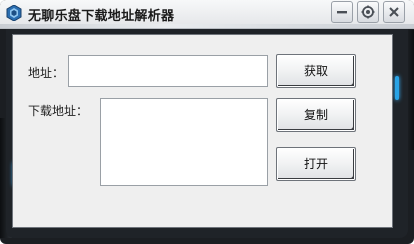 This screenshot has width=414, height=244. I want to click on download-address-output, so click(184, 142).